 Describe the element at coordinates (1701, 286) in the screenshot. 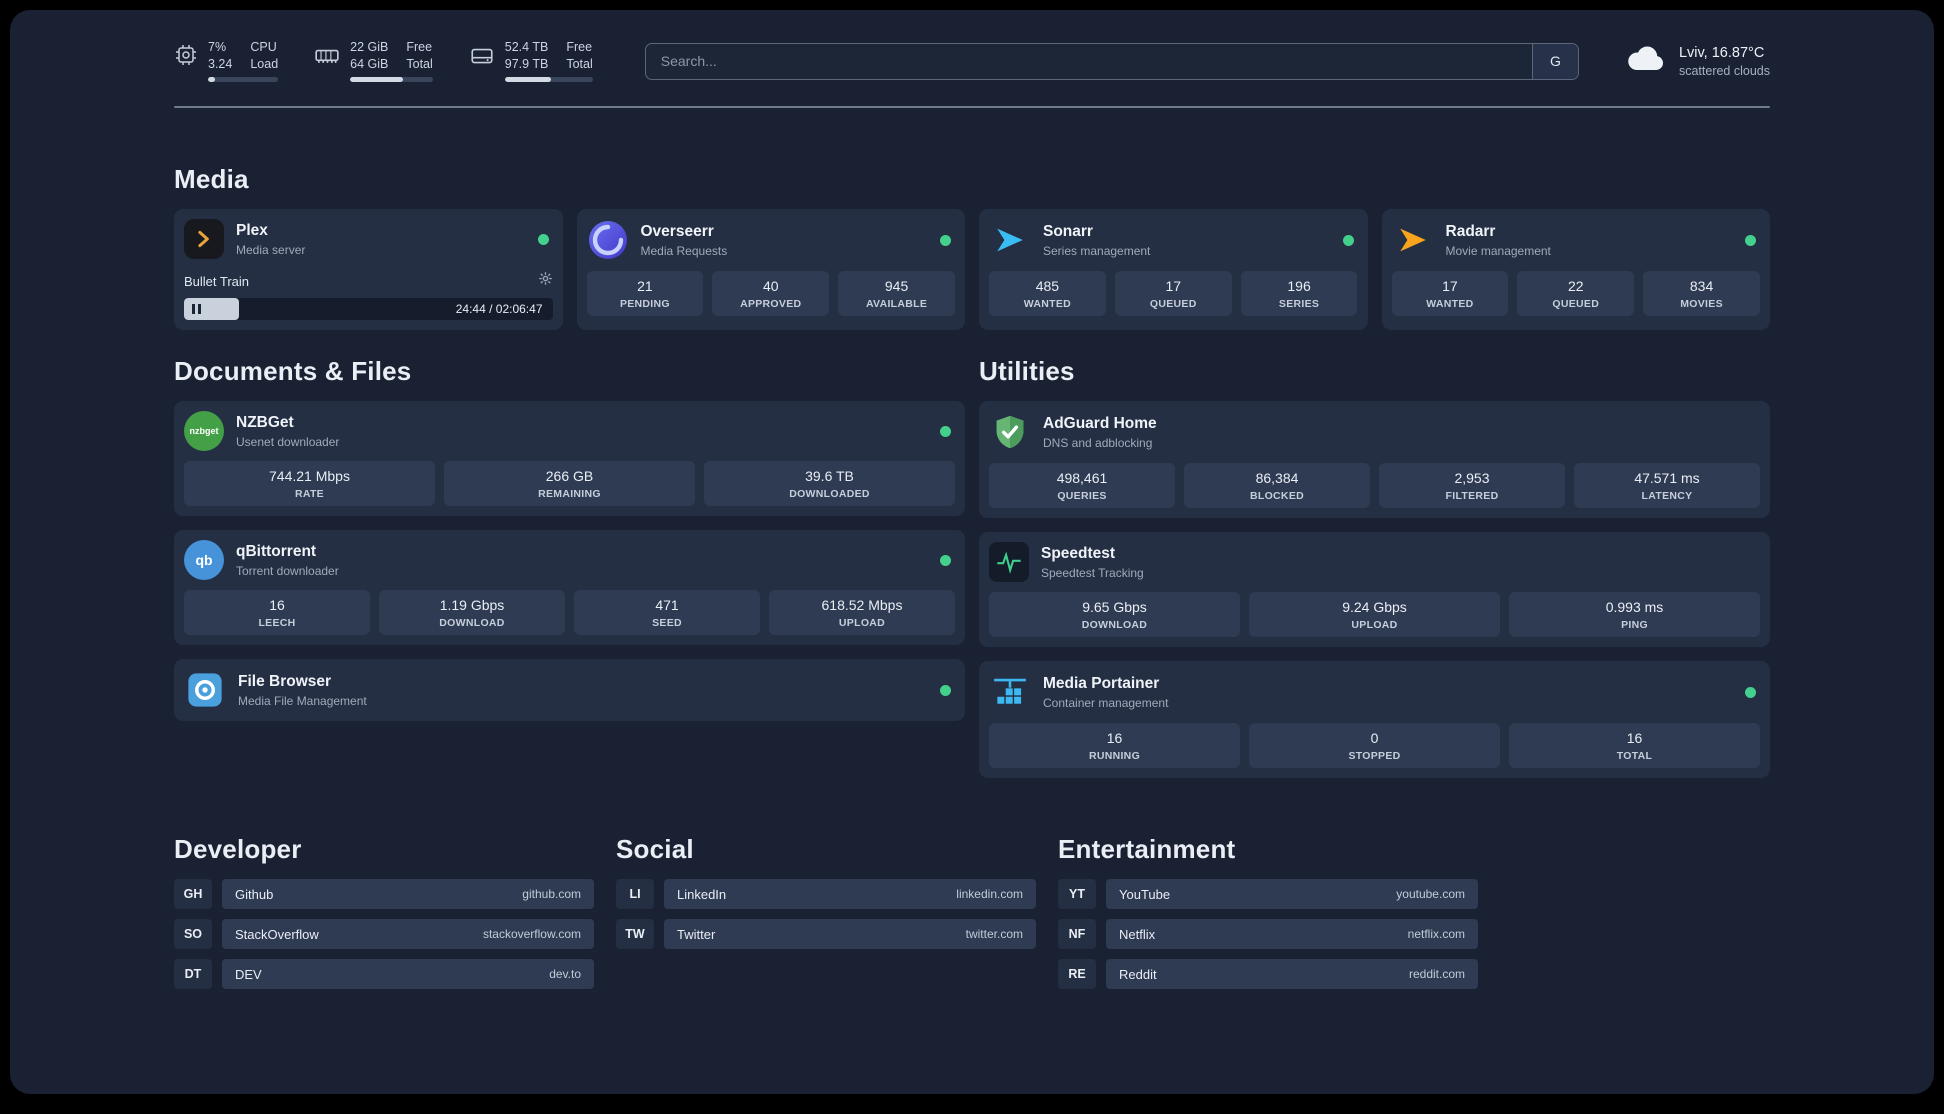

I see `stat-value: 834` at that location.